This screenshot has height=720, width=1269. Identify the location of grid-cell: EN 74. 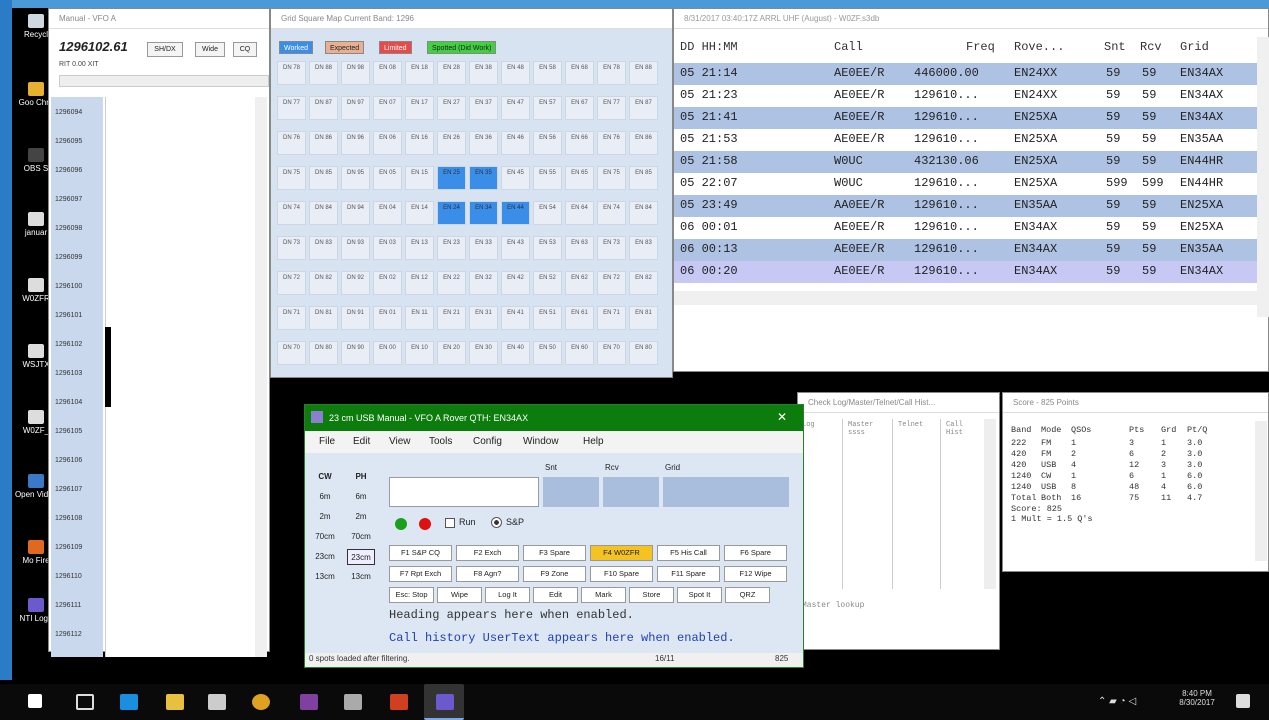
(611, 213).